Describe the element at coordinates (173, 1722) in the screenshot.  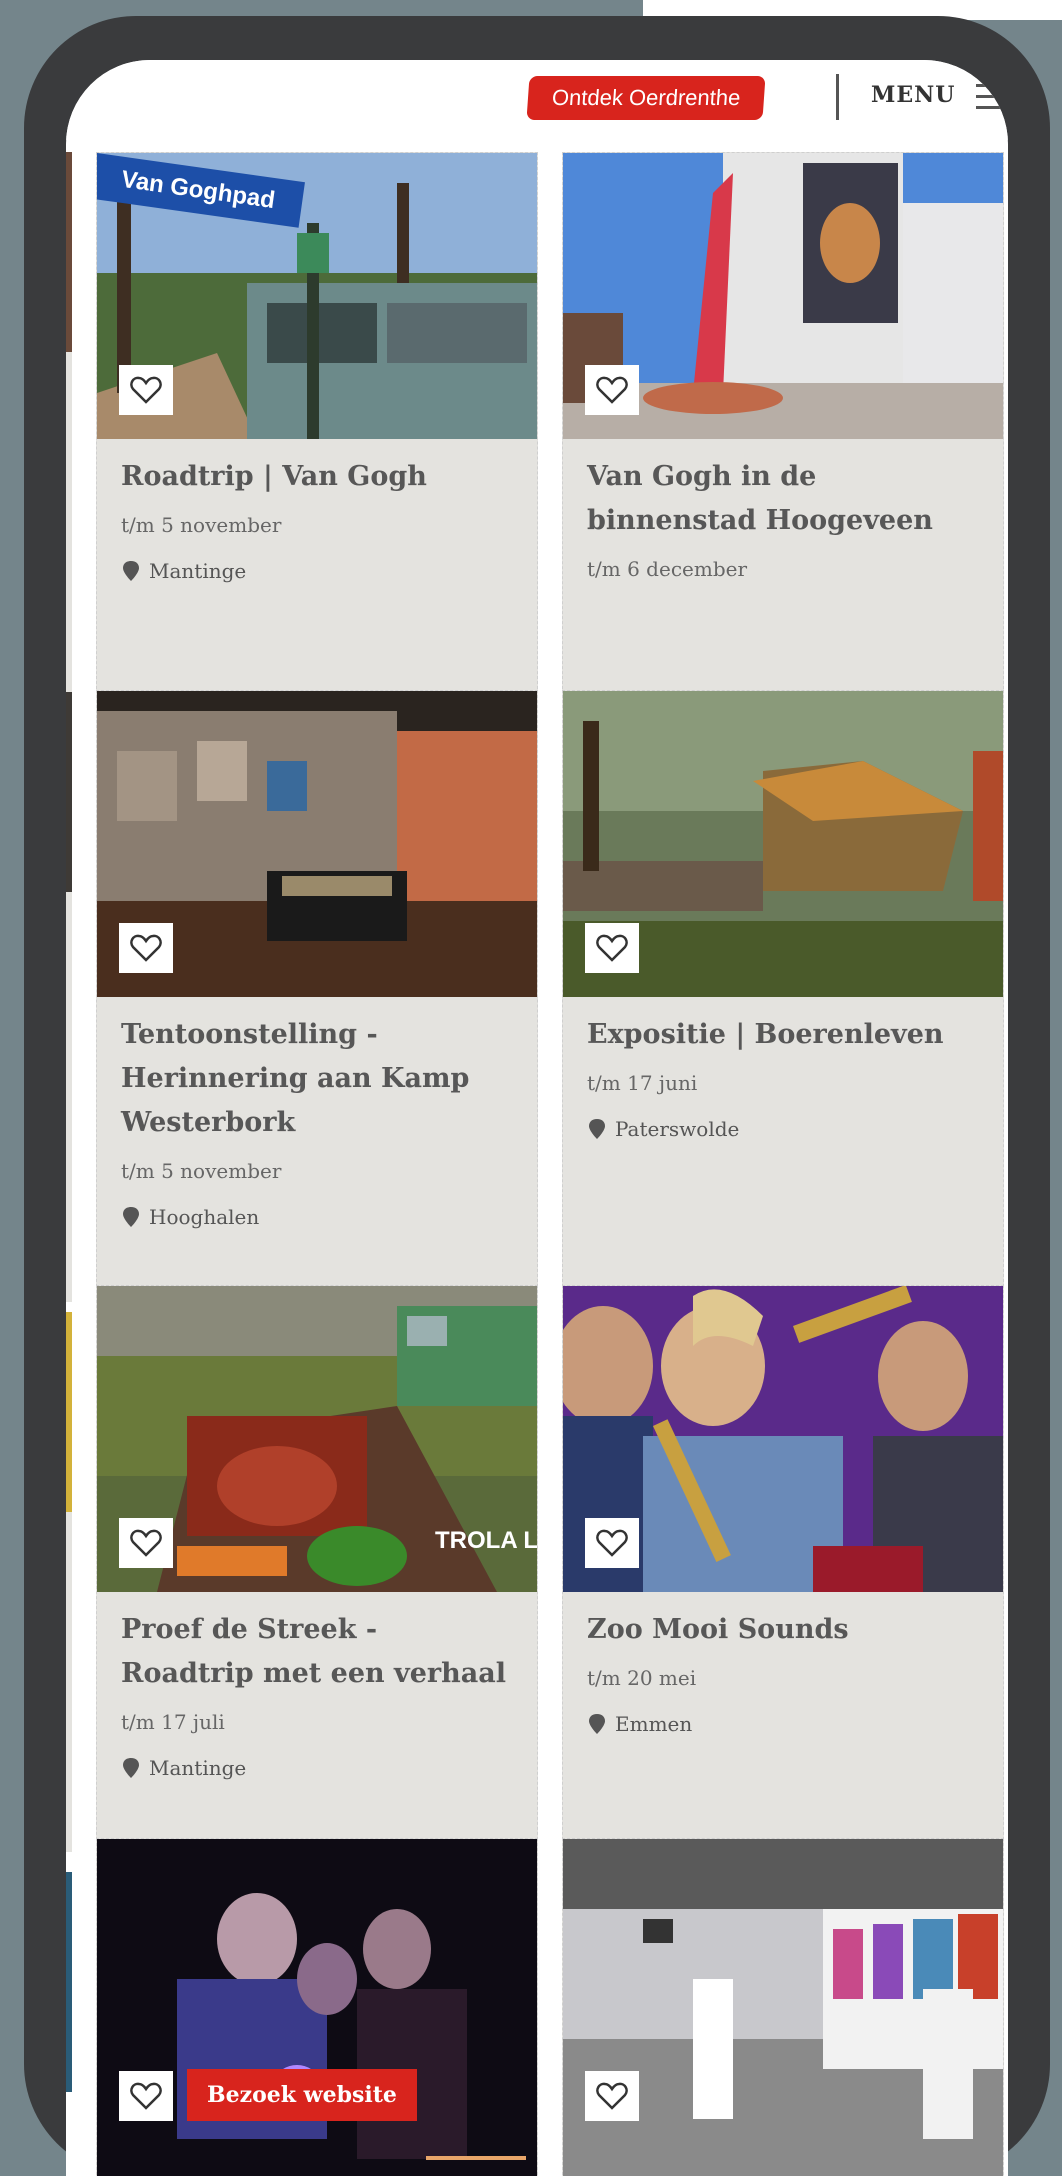
I see `event-date: t/m 17 juli` at that location.